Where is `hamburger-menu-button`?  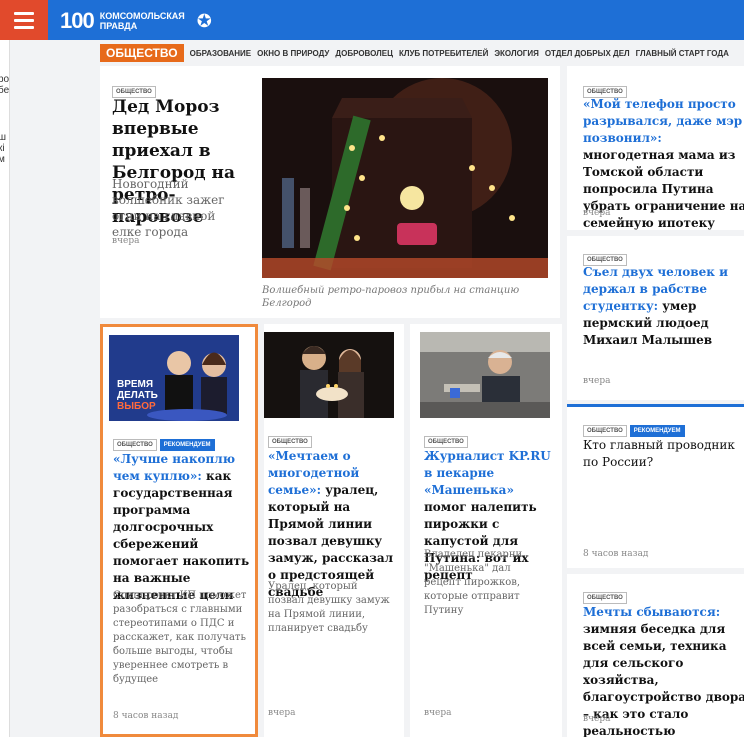 hamburger-menu-button is located at coordinates (24, 20).